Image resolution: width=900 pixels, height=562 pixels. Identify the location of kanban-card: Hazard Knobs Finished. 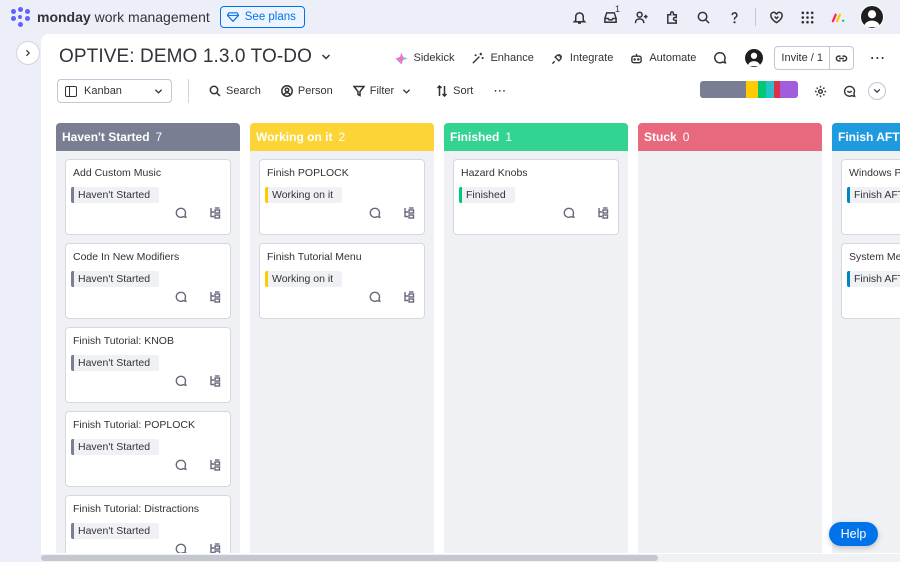
(536, 197).